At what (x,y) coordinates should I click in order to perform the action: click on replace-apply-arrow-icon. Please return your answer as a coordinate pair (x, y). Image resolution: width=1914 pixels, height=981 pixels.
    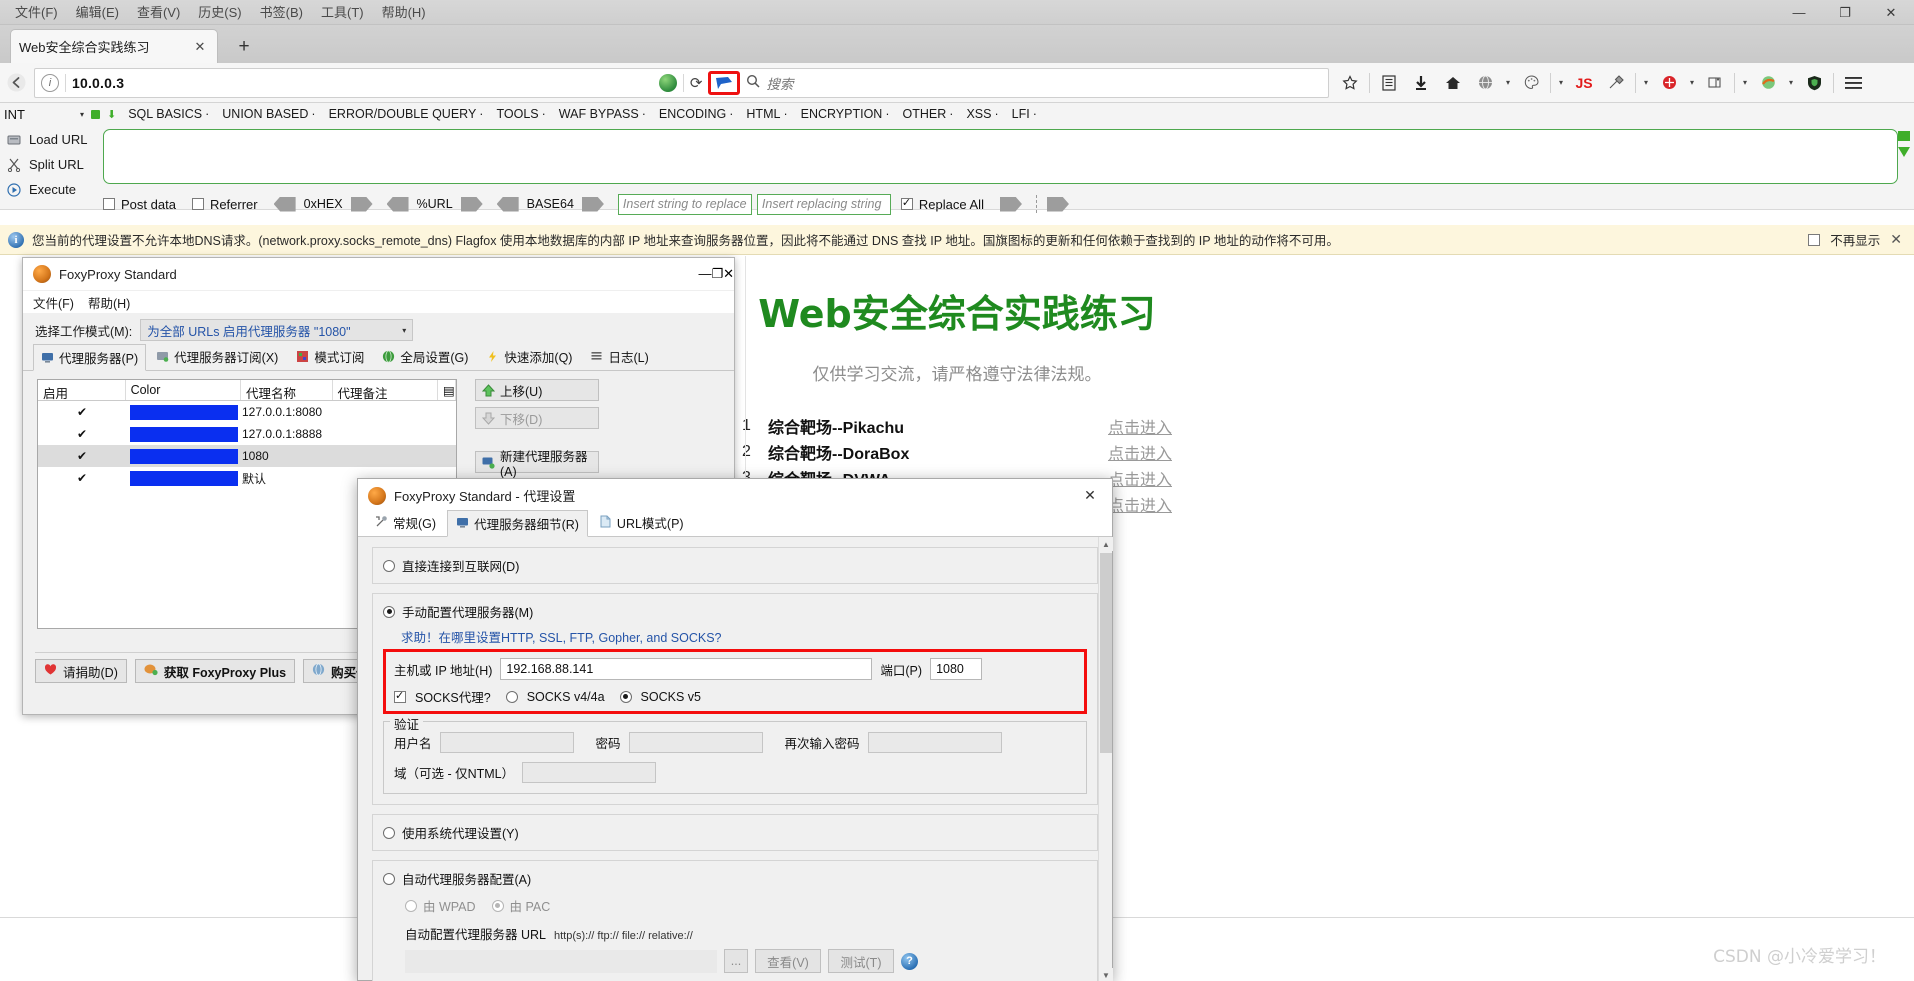
    Looking at the image, I should click on (1010, 204).